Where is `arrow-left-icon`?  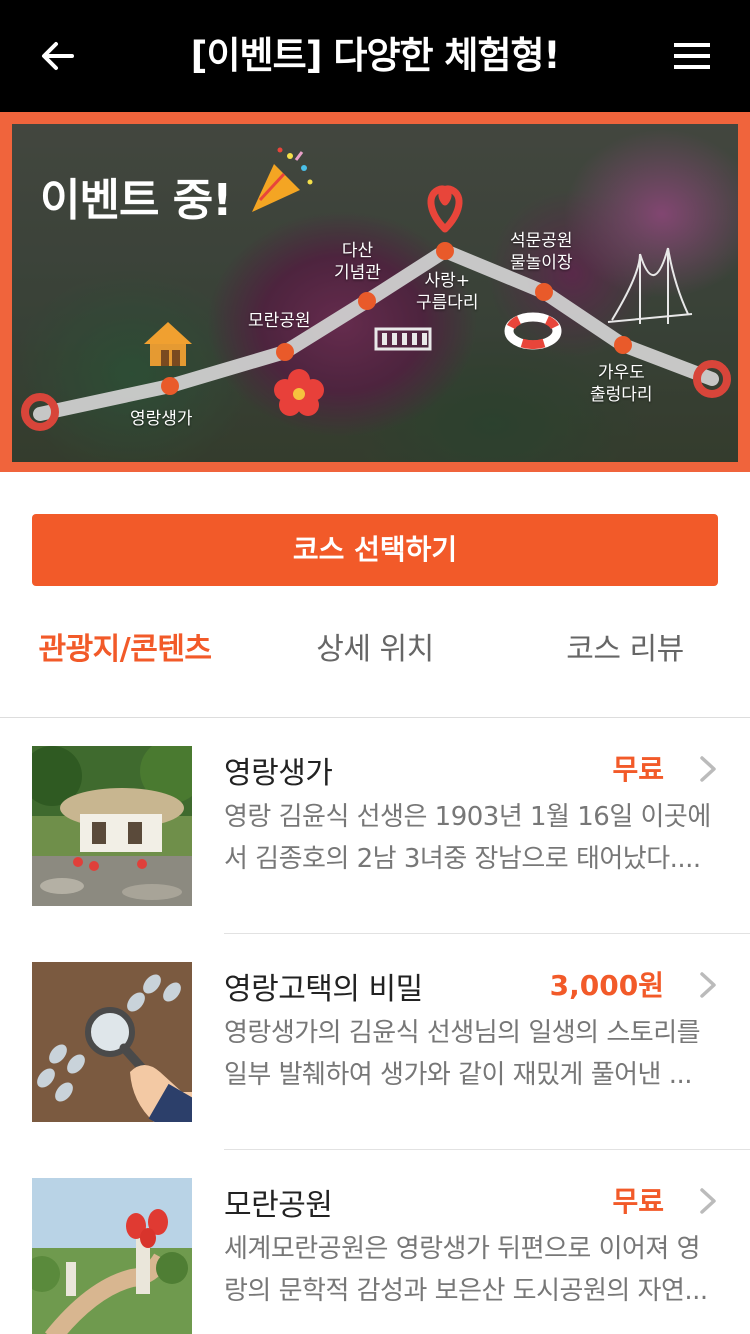 arrow-left-icon is located at coordinates (58, 56).